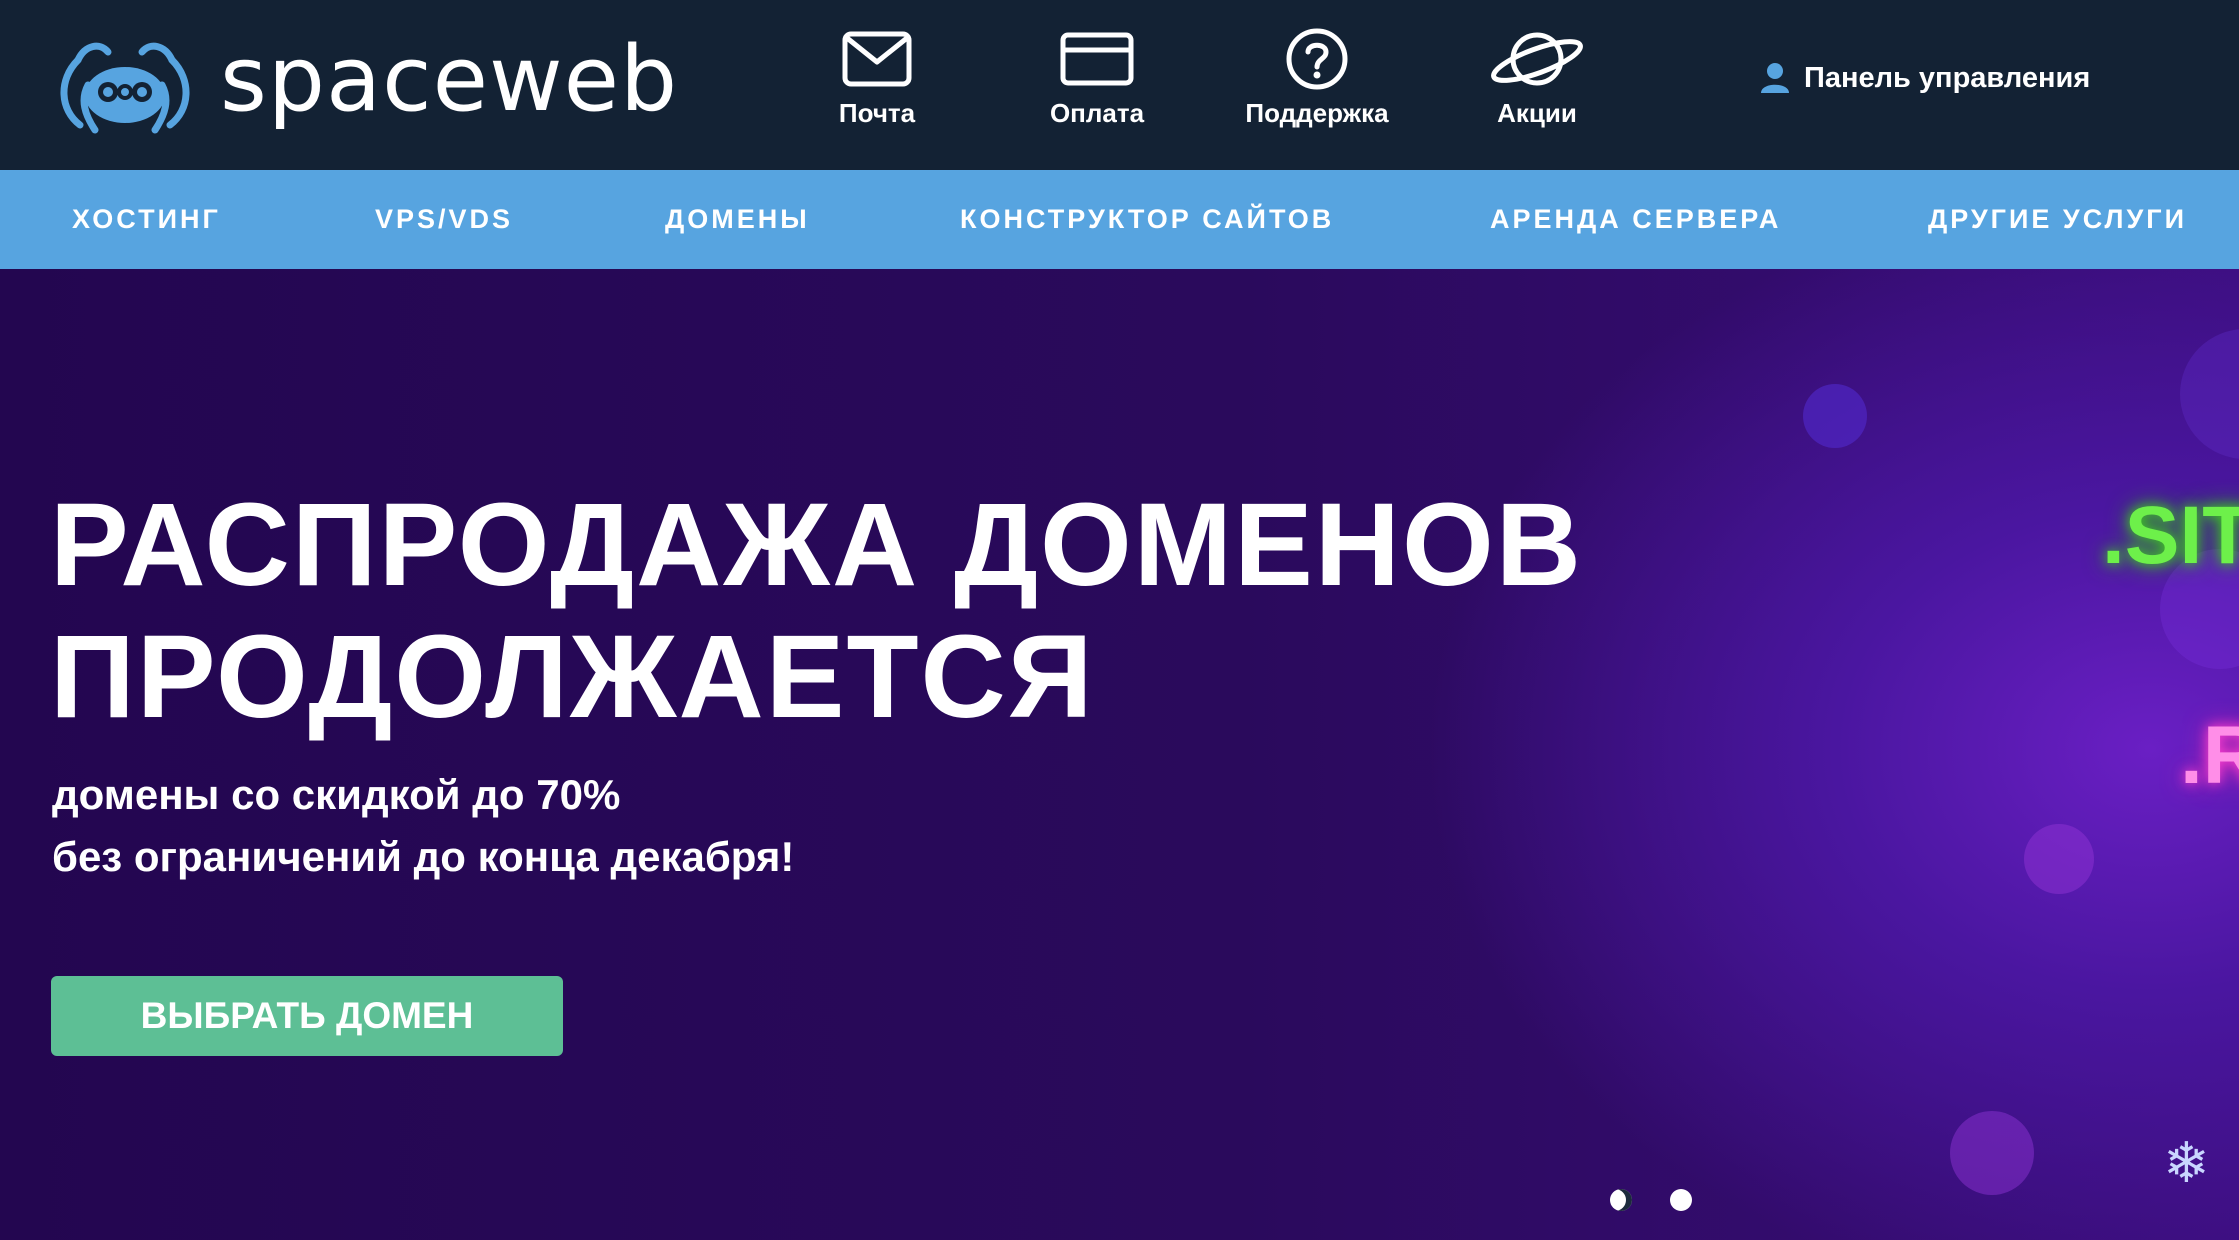 This screenshot has width=2239, height=1240. I want to click on user-icon, so click(1775, 78).